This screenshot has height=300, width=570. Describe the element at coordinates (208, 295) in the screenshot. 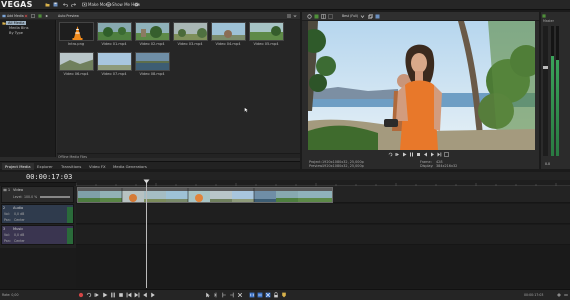

I see `normal-edit-tool-icon` at that location.